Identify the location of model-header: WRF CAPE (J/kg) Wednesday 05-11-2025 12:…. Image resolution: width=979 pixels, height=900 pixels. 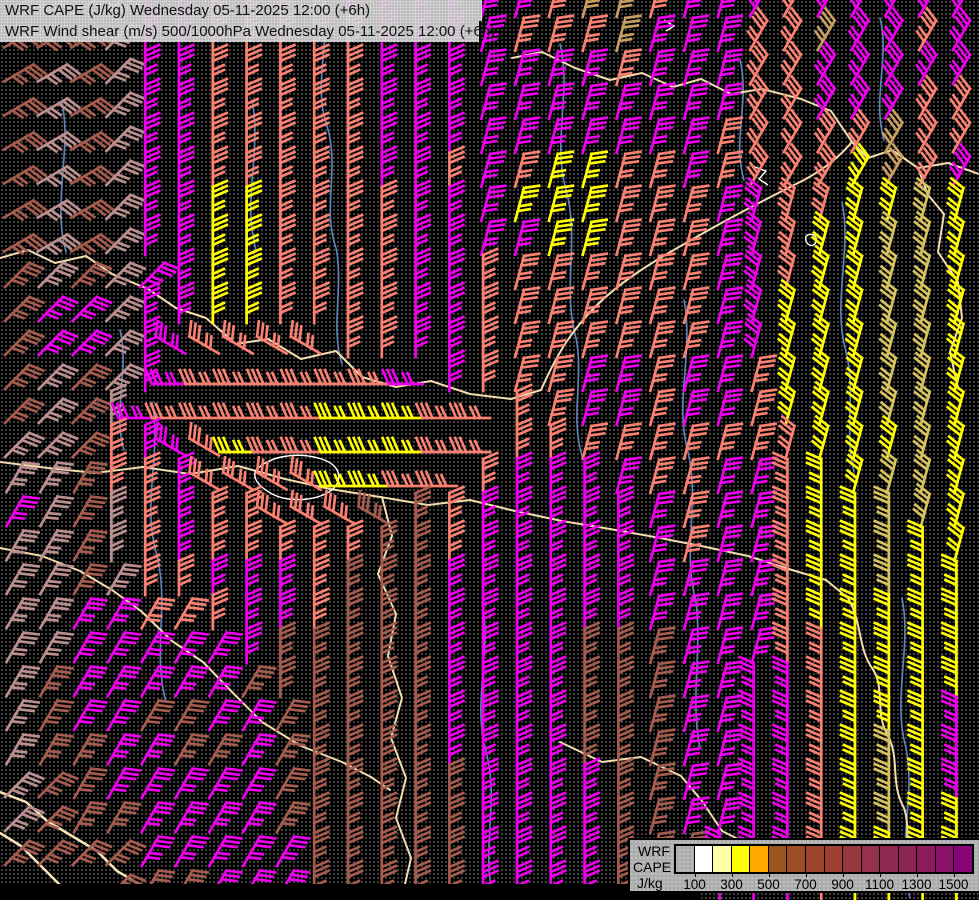
(247, 21).